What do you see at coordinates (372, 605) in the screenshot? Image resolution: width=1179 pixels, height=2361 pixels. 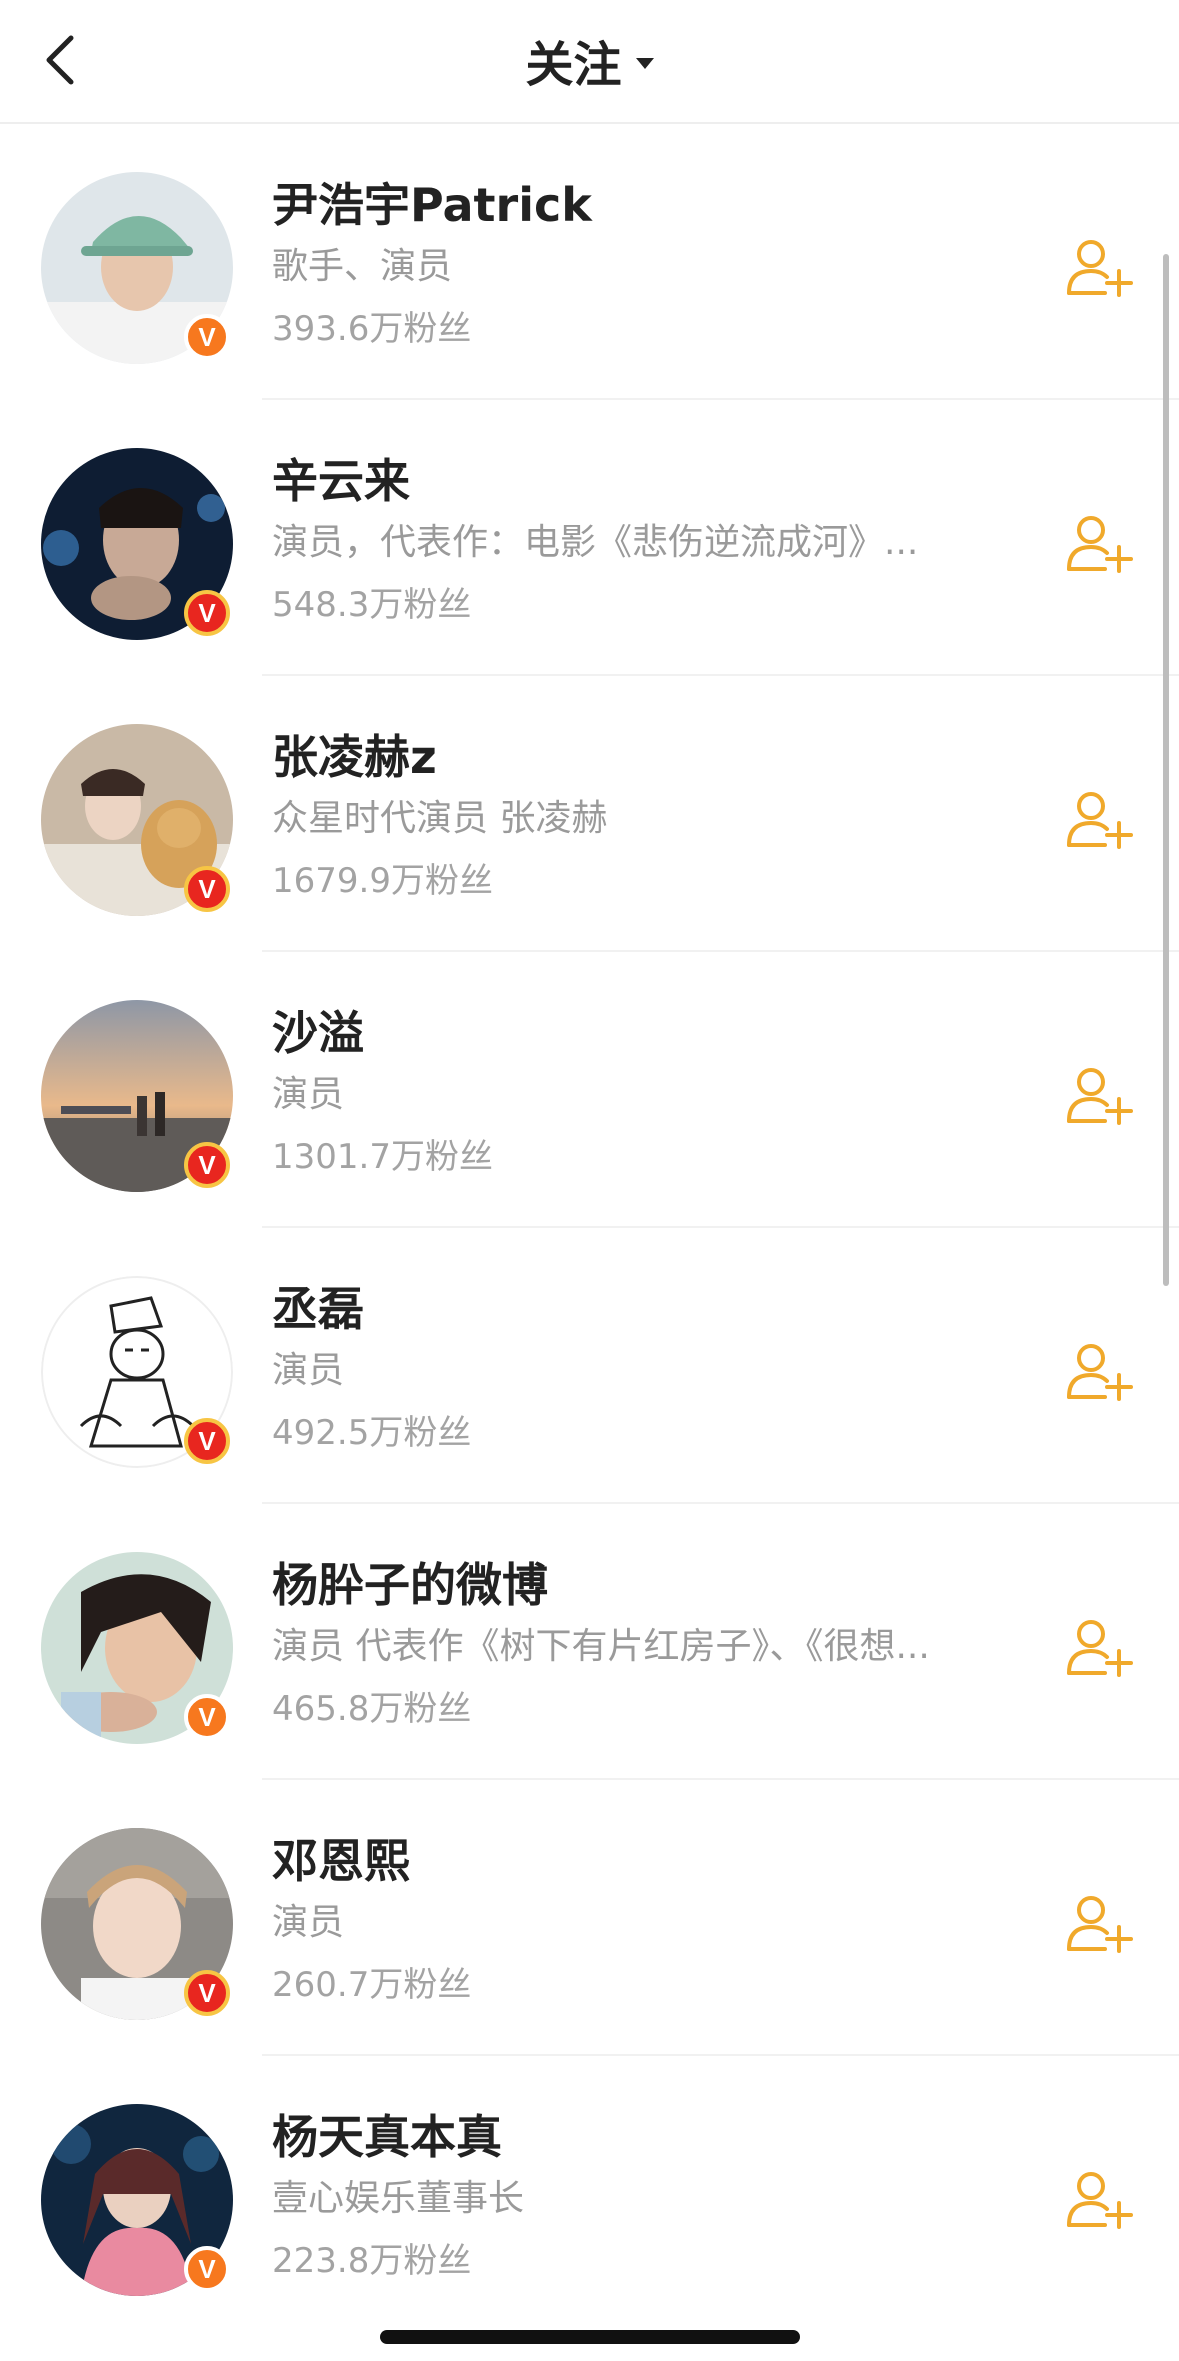 I see `follower-count: 548.3万粉丝` at bounding box center [372, 605].